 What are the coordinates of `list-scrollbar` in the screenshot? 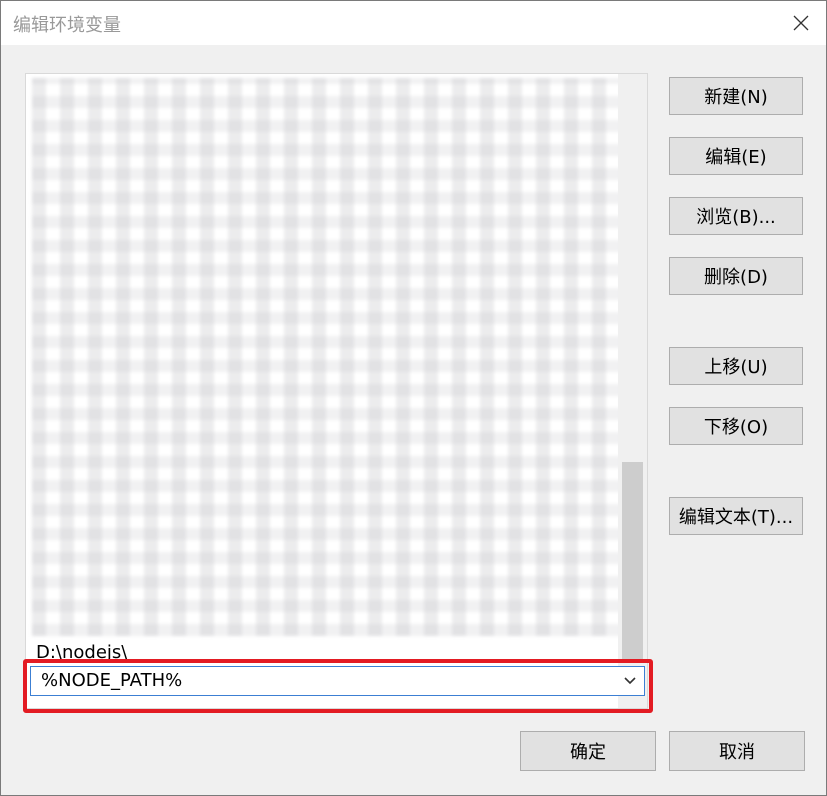 It's located at (632, 391).